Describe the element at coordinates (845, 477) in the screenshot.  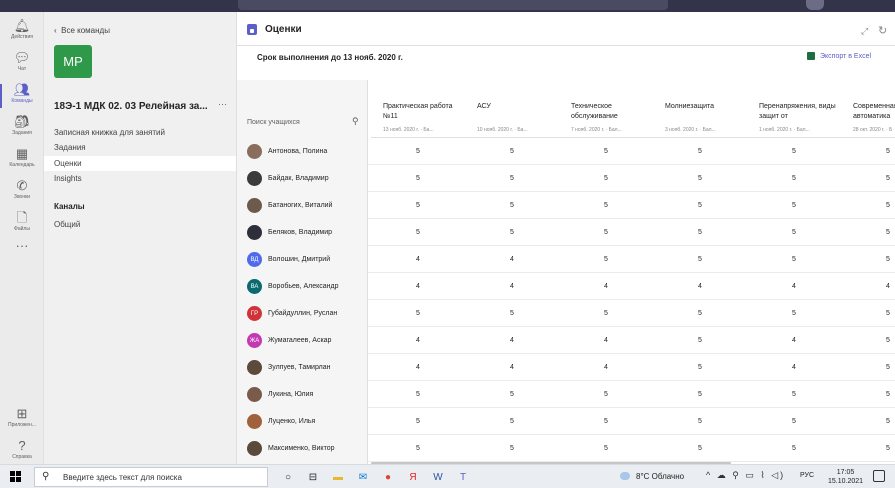
I see `clock: 17:05 15.10.2021` at that location.